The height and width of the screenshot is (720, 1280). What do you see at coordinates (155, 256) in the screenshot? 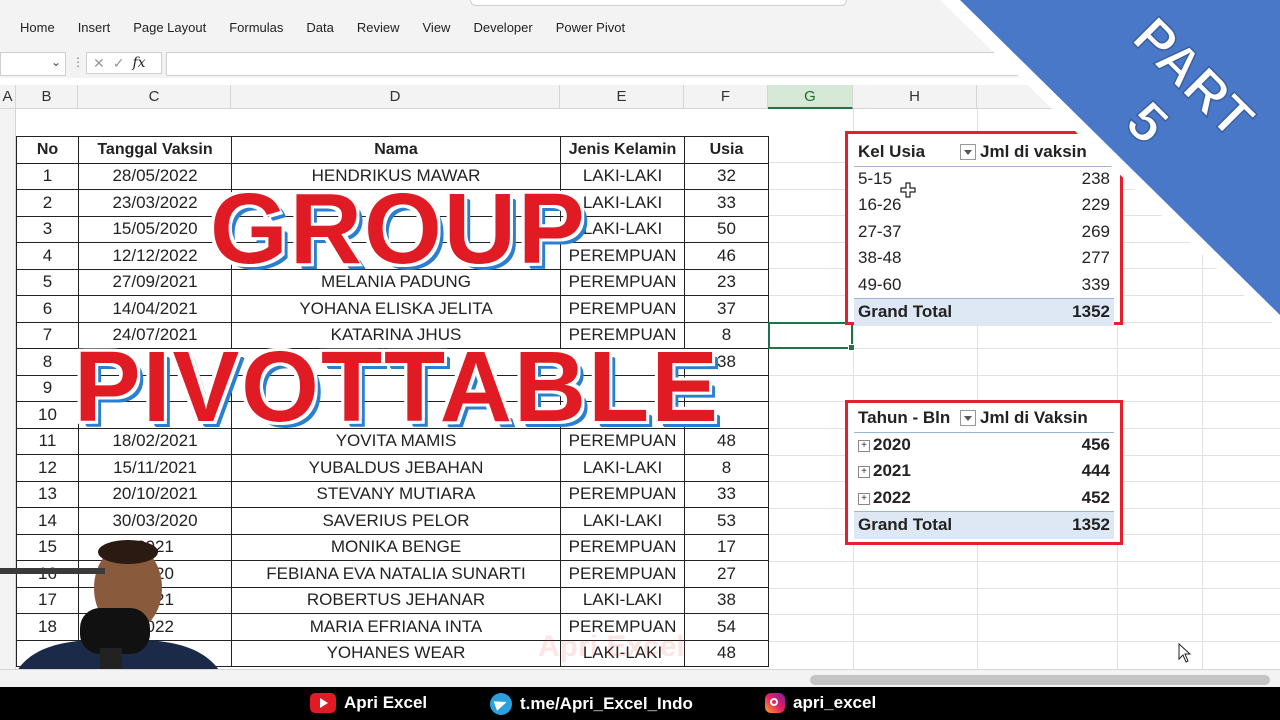
I see `cell-tanggal-vaksin: 12/12/2022` at bounding box center [155, 256].